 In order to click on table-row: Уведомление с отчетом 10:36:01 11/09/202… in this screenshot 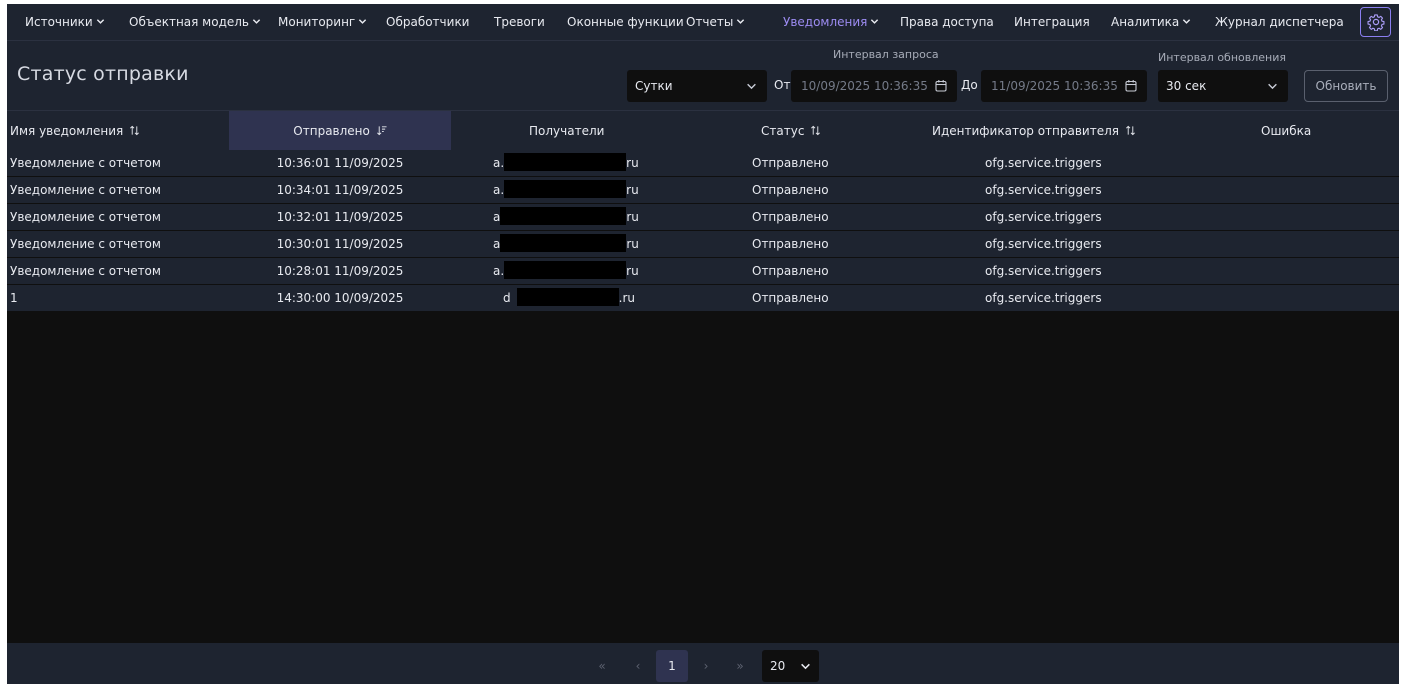, I will do `click(703, 163)`.